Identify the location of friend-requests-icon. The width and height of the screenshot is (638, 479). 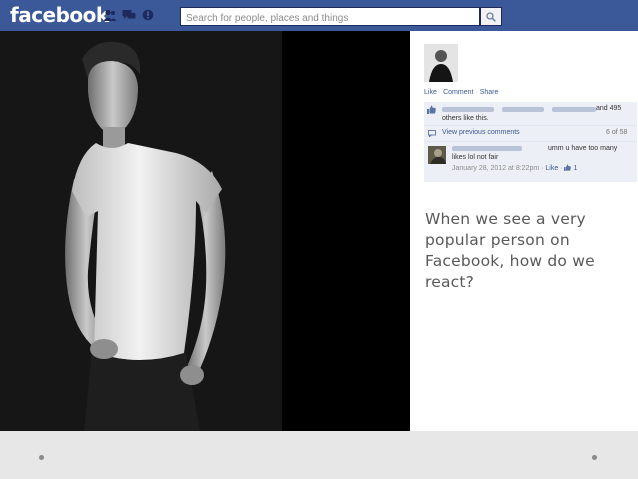
(110, 15).